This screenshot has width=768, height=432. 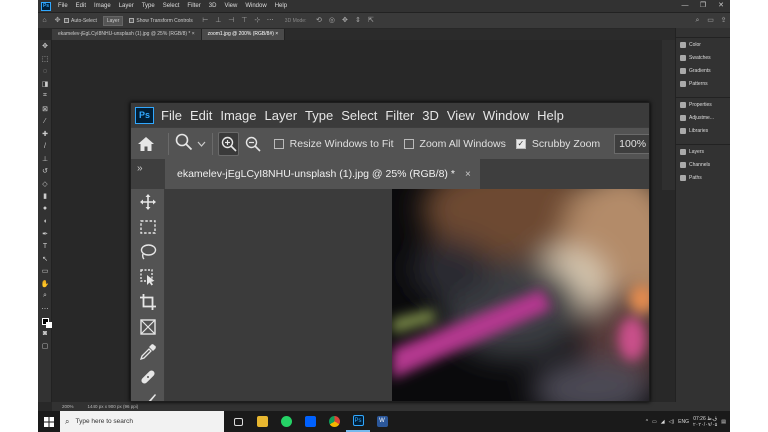 What do you see at coordinates (710, 20) in the screenshot?
I see `workspace-icon: ▭` at bounding box center [710, 20].